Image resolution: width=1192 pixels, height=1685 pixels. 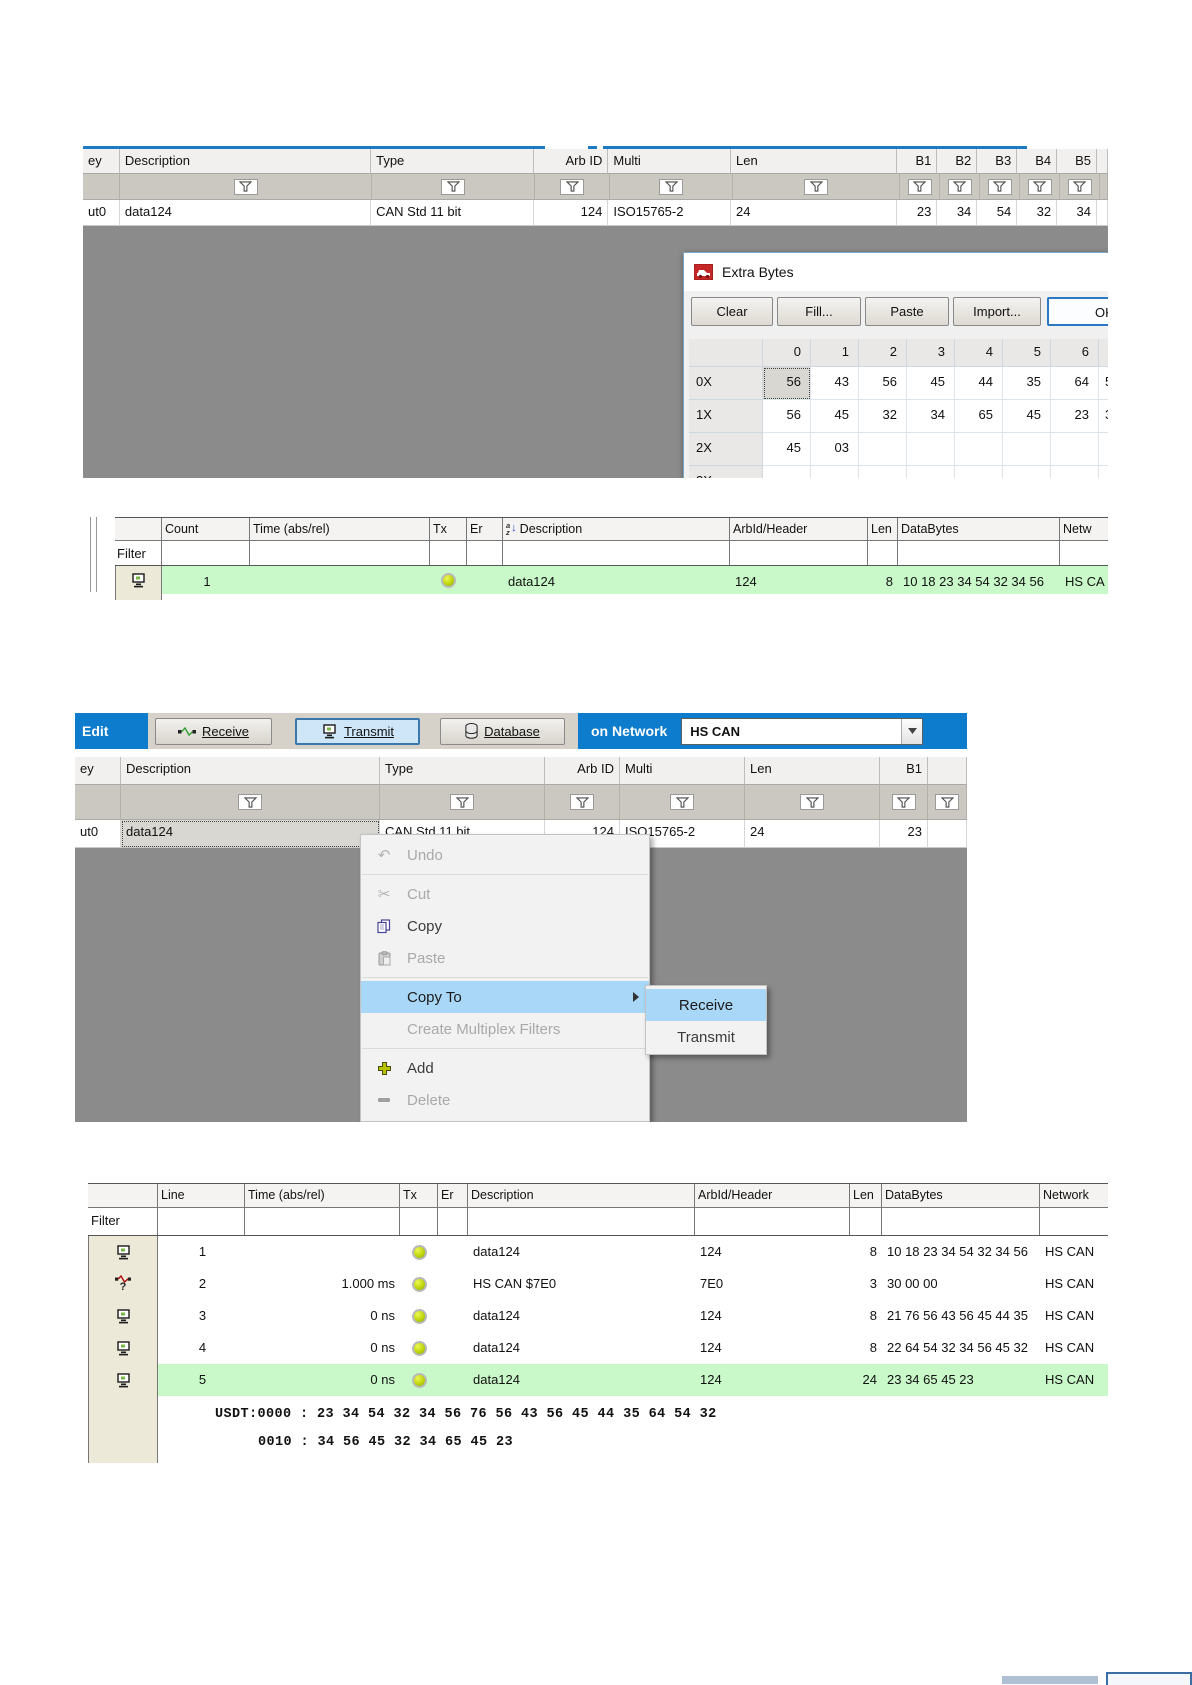 I want to click on cell-line: 4, so click(x=201, y=1348).